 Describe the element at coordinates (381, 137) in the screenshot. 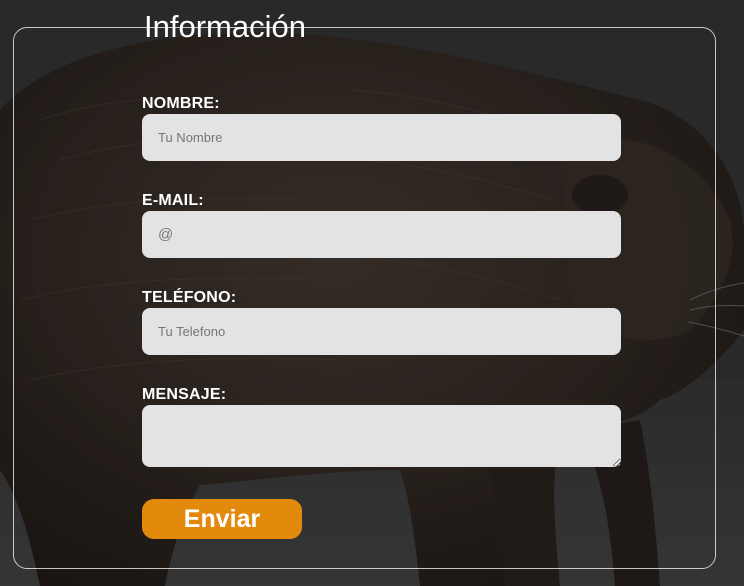

I see `name-input` at that location.